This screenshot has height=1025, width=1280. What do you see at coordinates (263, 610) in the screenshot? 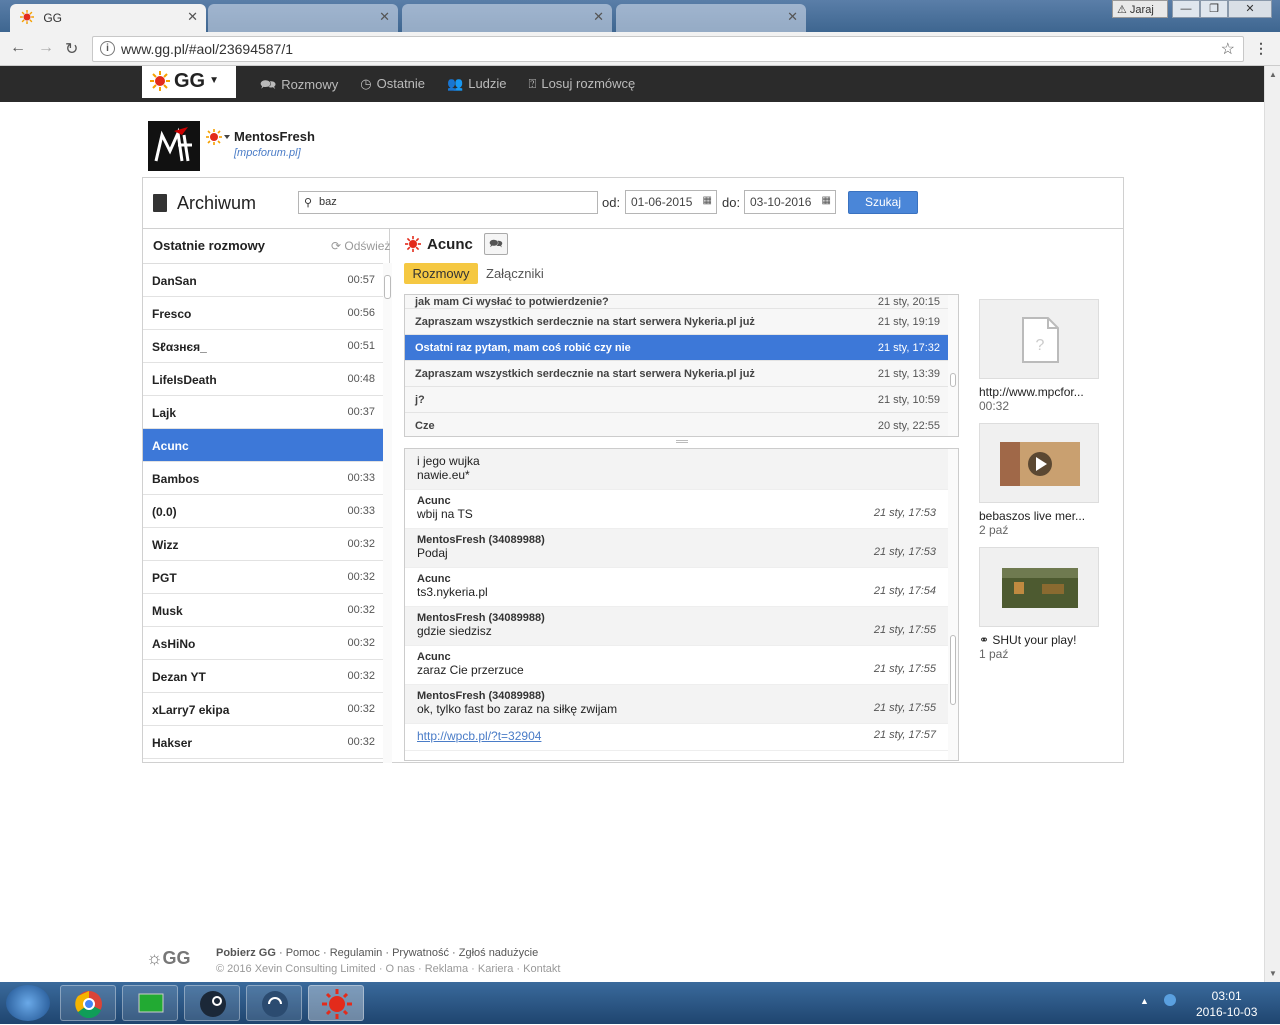
I see `list-item: Musk 00:32` at bounding box center [263, 610].